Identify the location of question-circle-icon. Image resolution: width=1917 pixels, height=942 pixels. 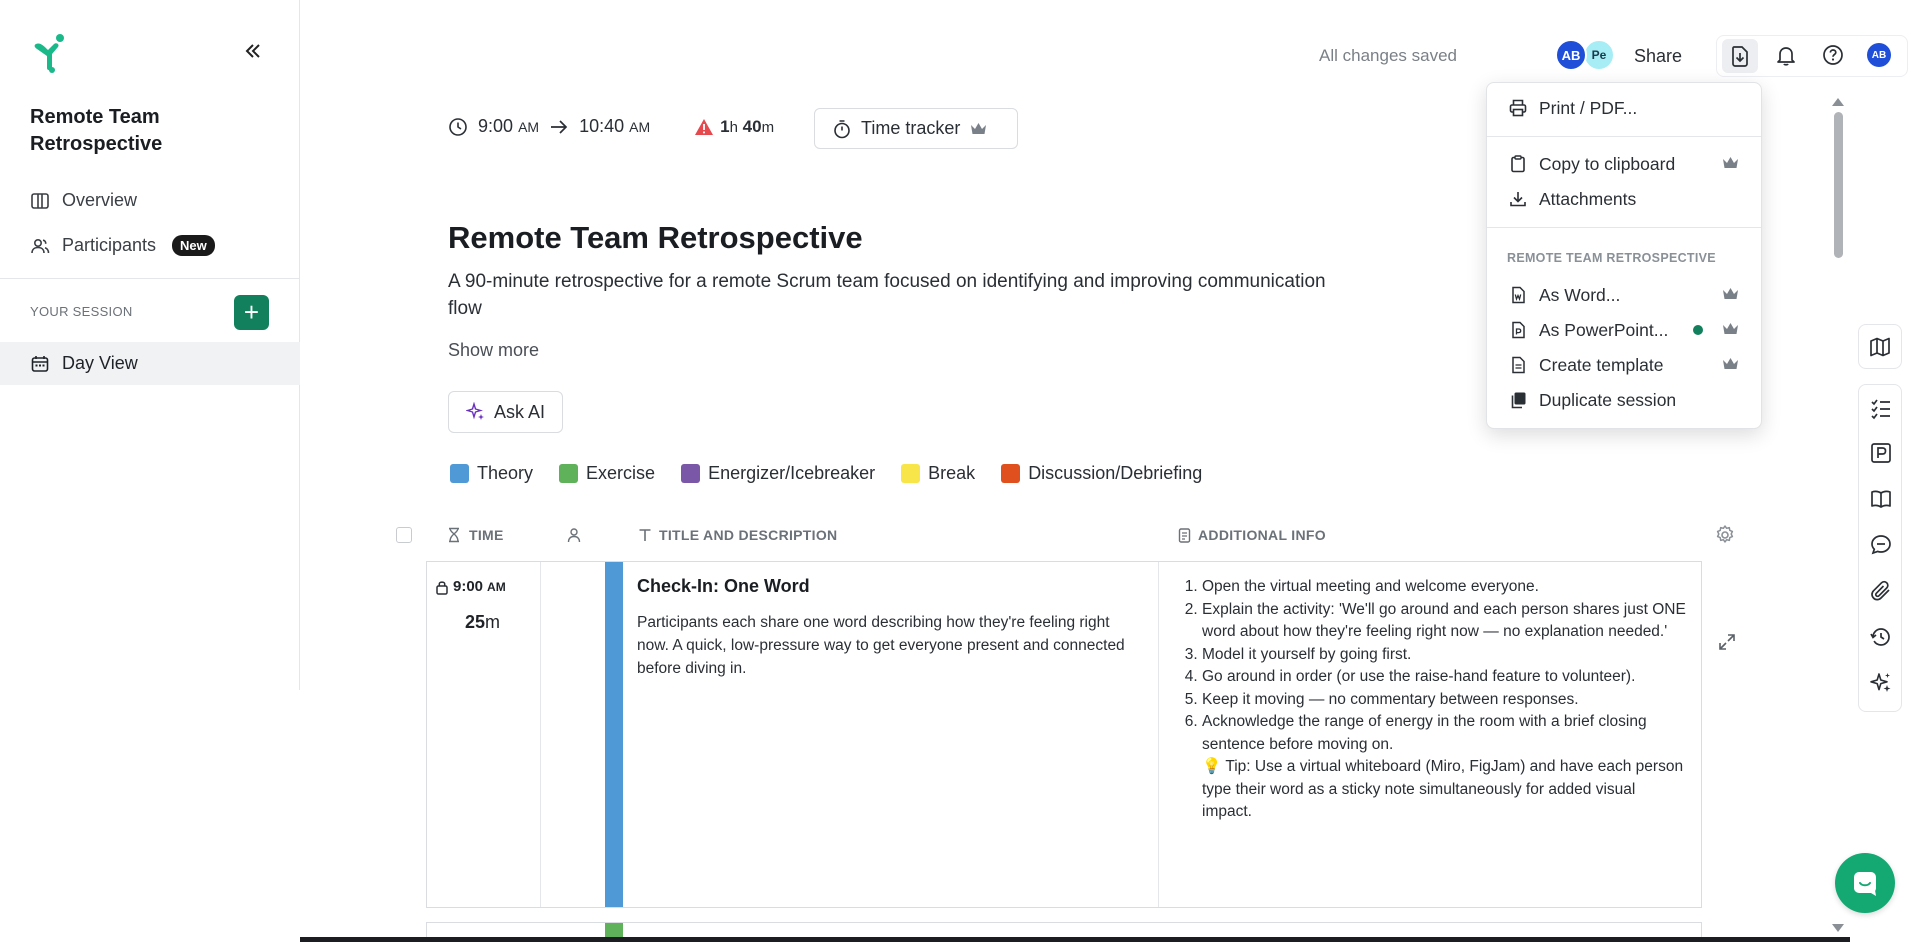
(1833, 55).